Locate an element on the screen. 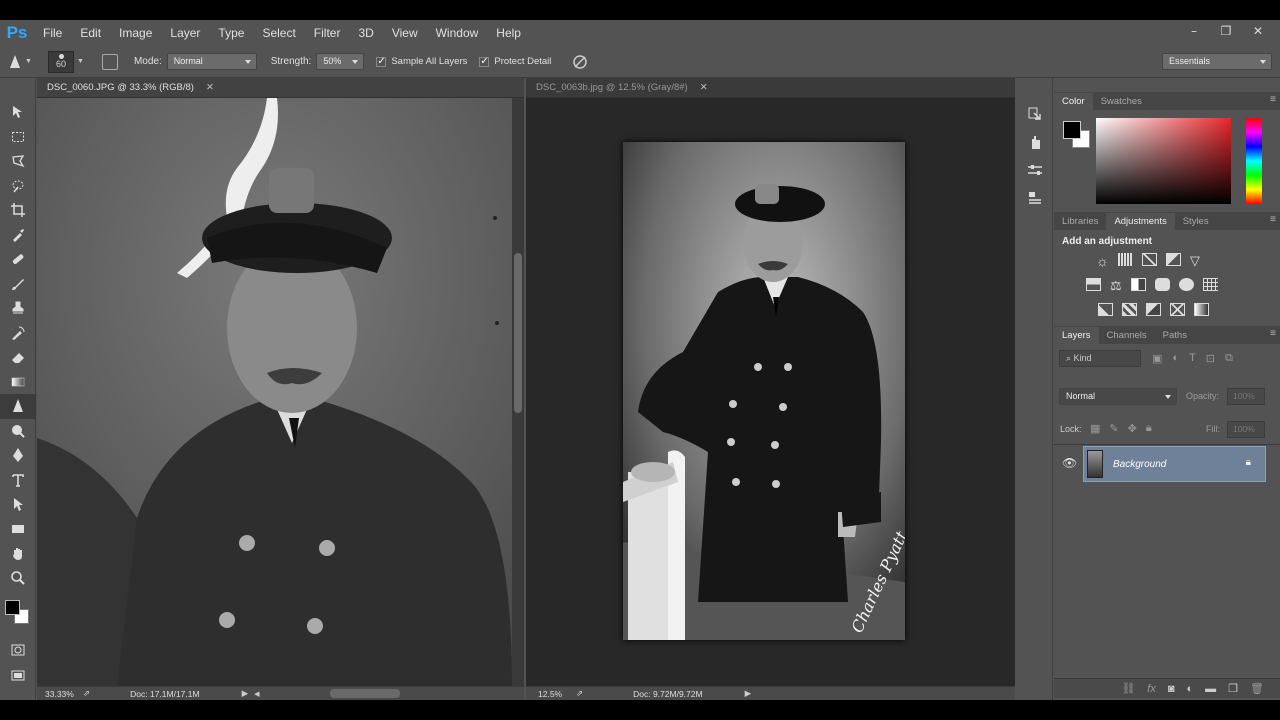 This screenshot has height=720, width=1280. minimize-button: – is located at coordinates (1194, 31).